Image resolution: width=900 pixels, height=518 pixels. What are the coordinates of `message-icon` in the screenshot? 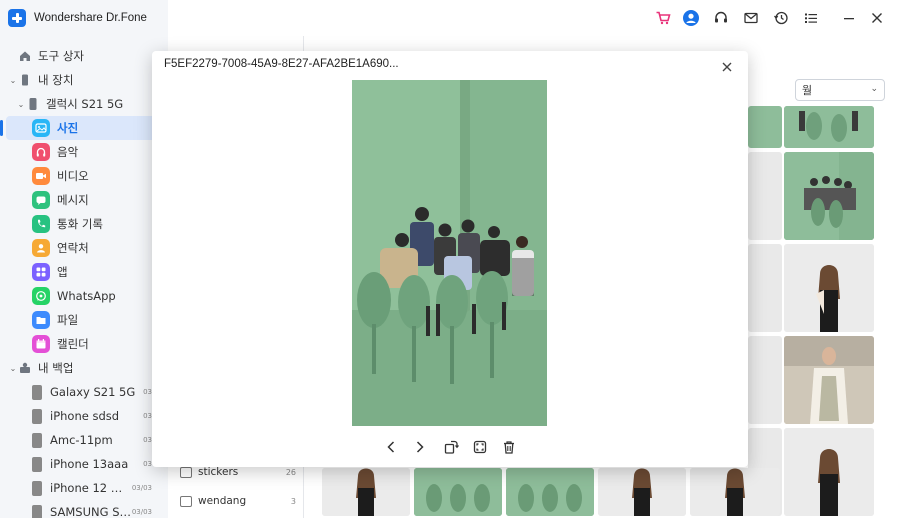 It's located at (41, 200).